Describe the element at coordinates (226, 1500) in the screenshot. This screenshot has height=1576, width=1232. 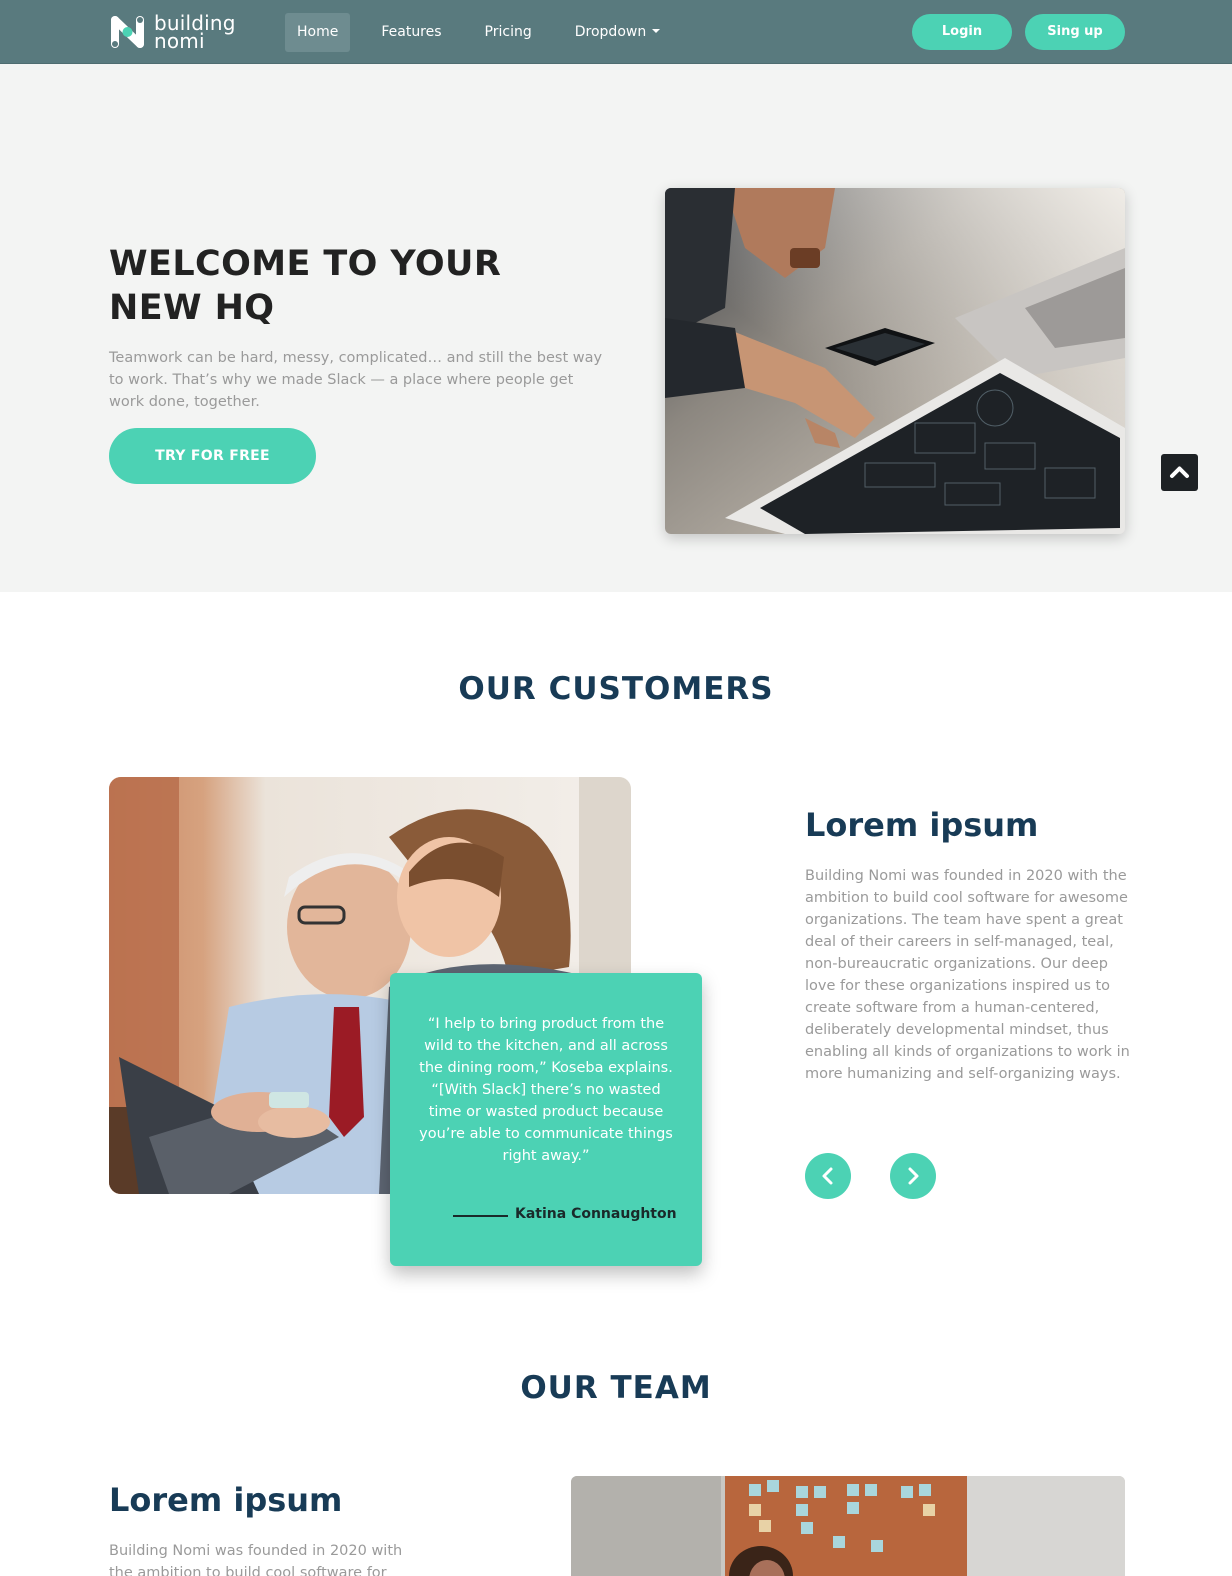
I see `team-heading: Lorem ipsum` at that location.